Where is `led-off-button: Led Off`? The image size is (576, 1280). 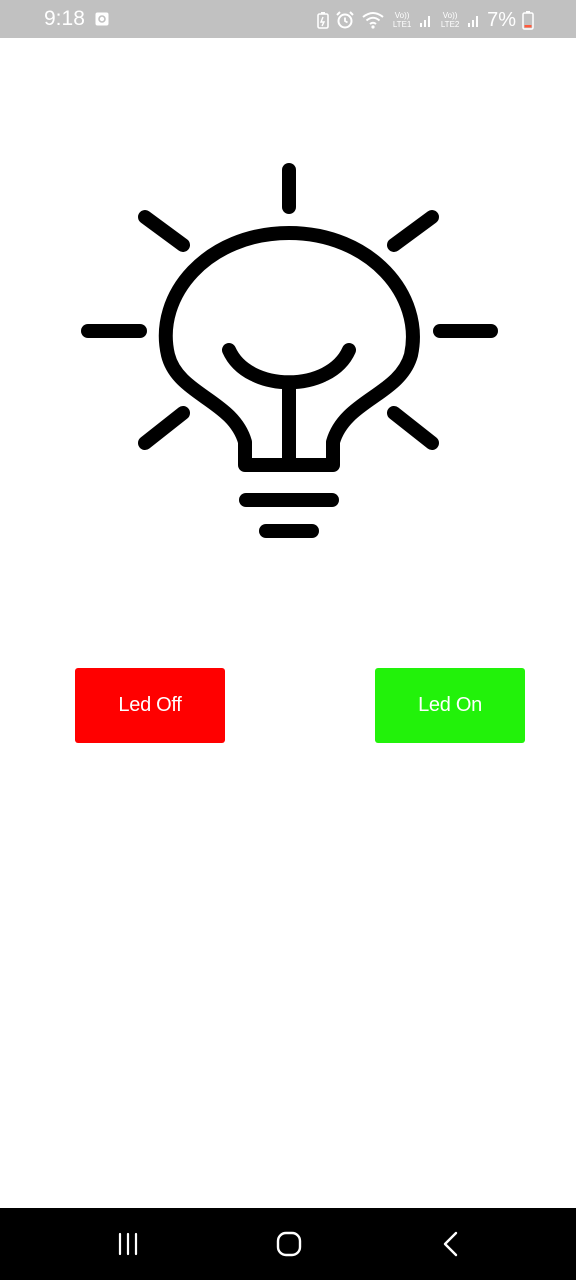
led-off-button: Led Off is located at coordinates (150, 705).